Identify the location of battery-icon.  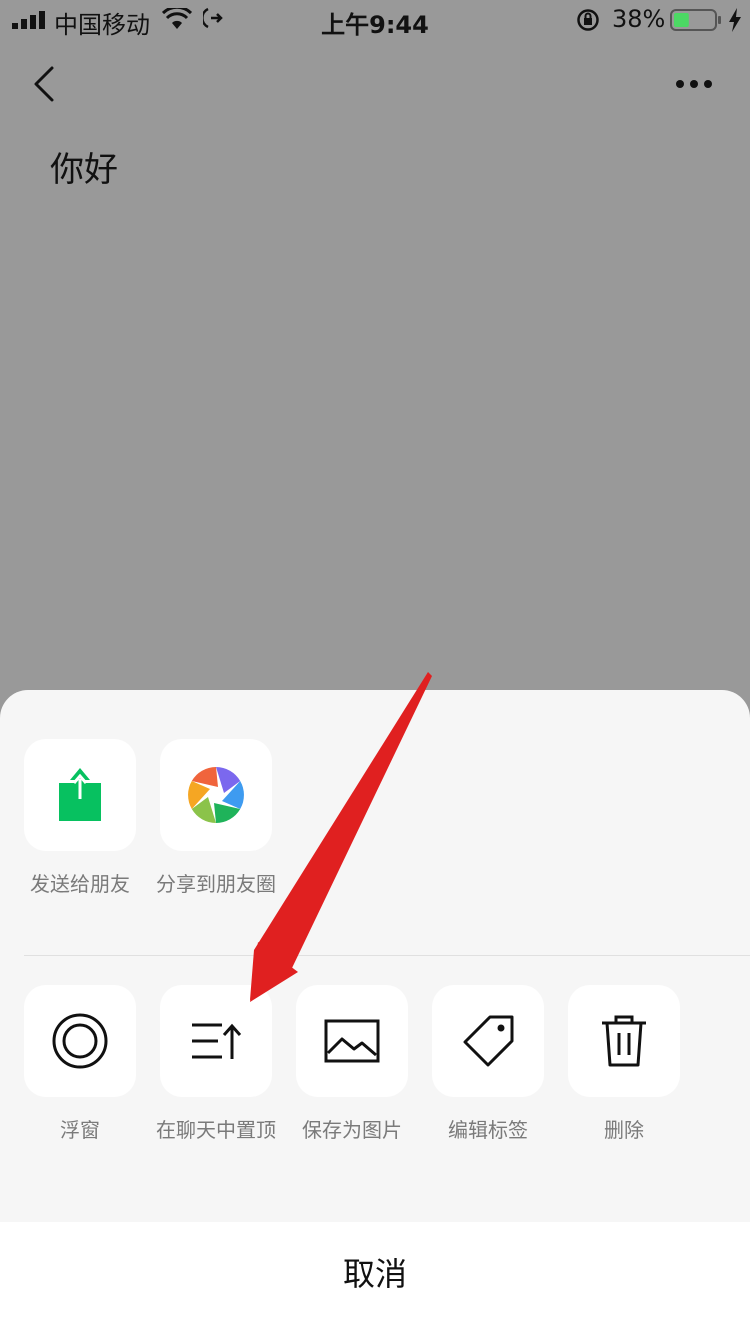
(695, 20).